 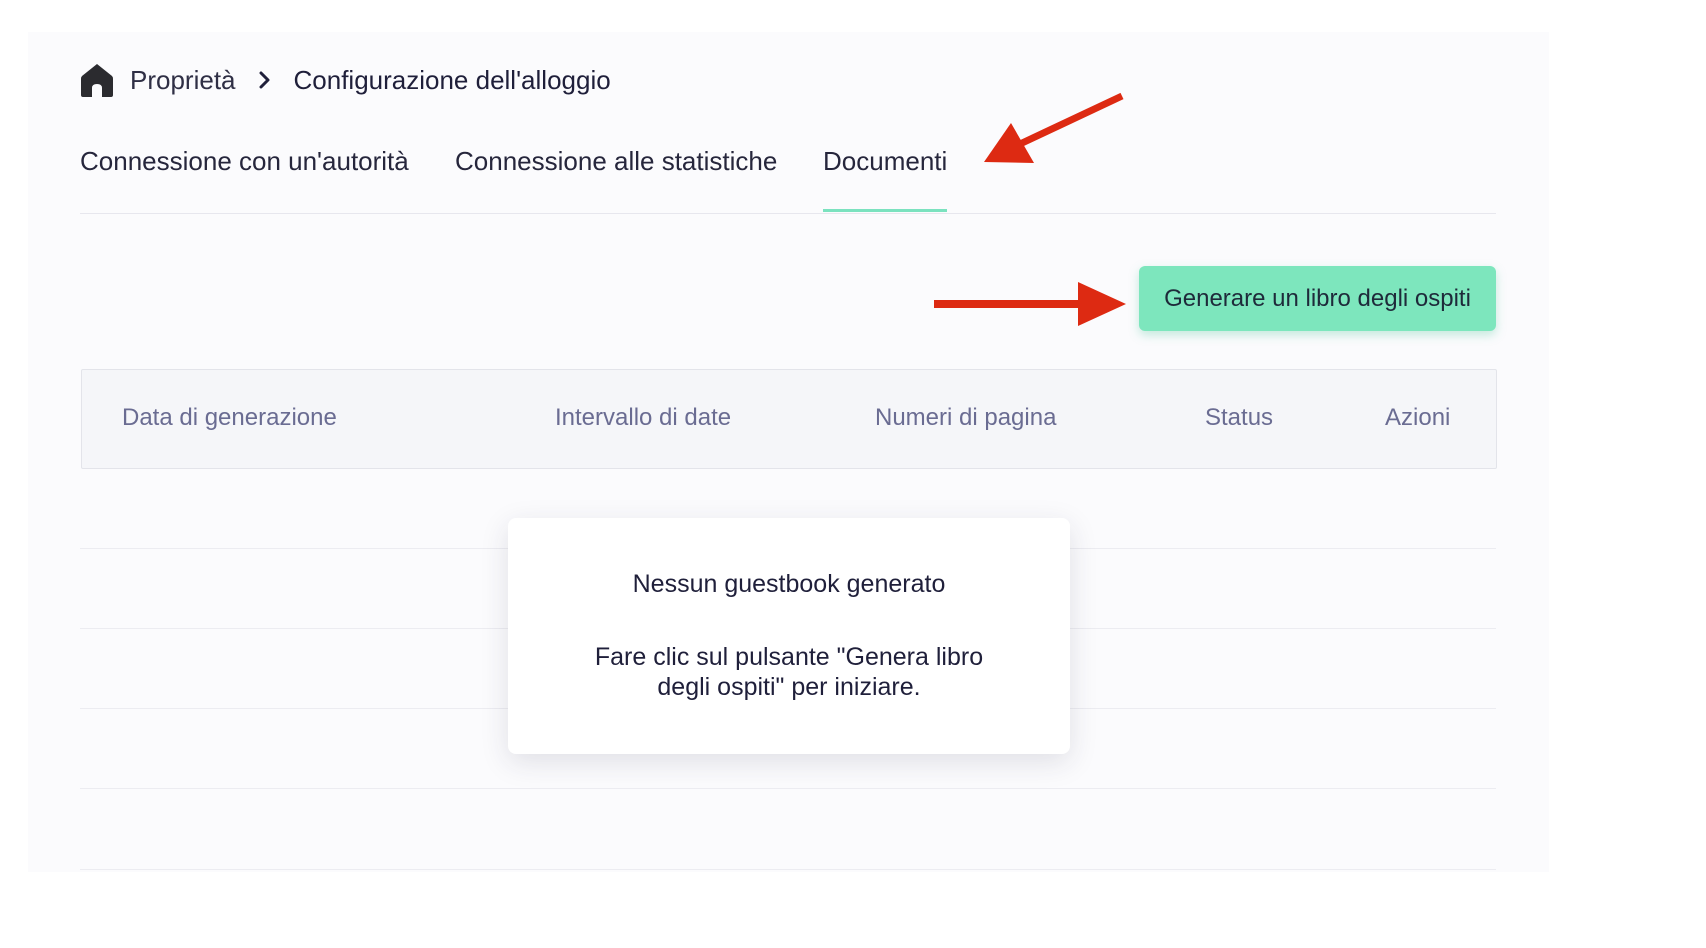 I want to click on tab-documents: Documenti, so click(x=885, y=179).